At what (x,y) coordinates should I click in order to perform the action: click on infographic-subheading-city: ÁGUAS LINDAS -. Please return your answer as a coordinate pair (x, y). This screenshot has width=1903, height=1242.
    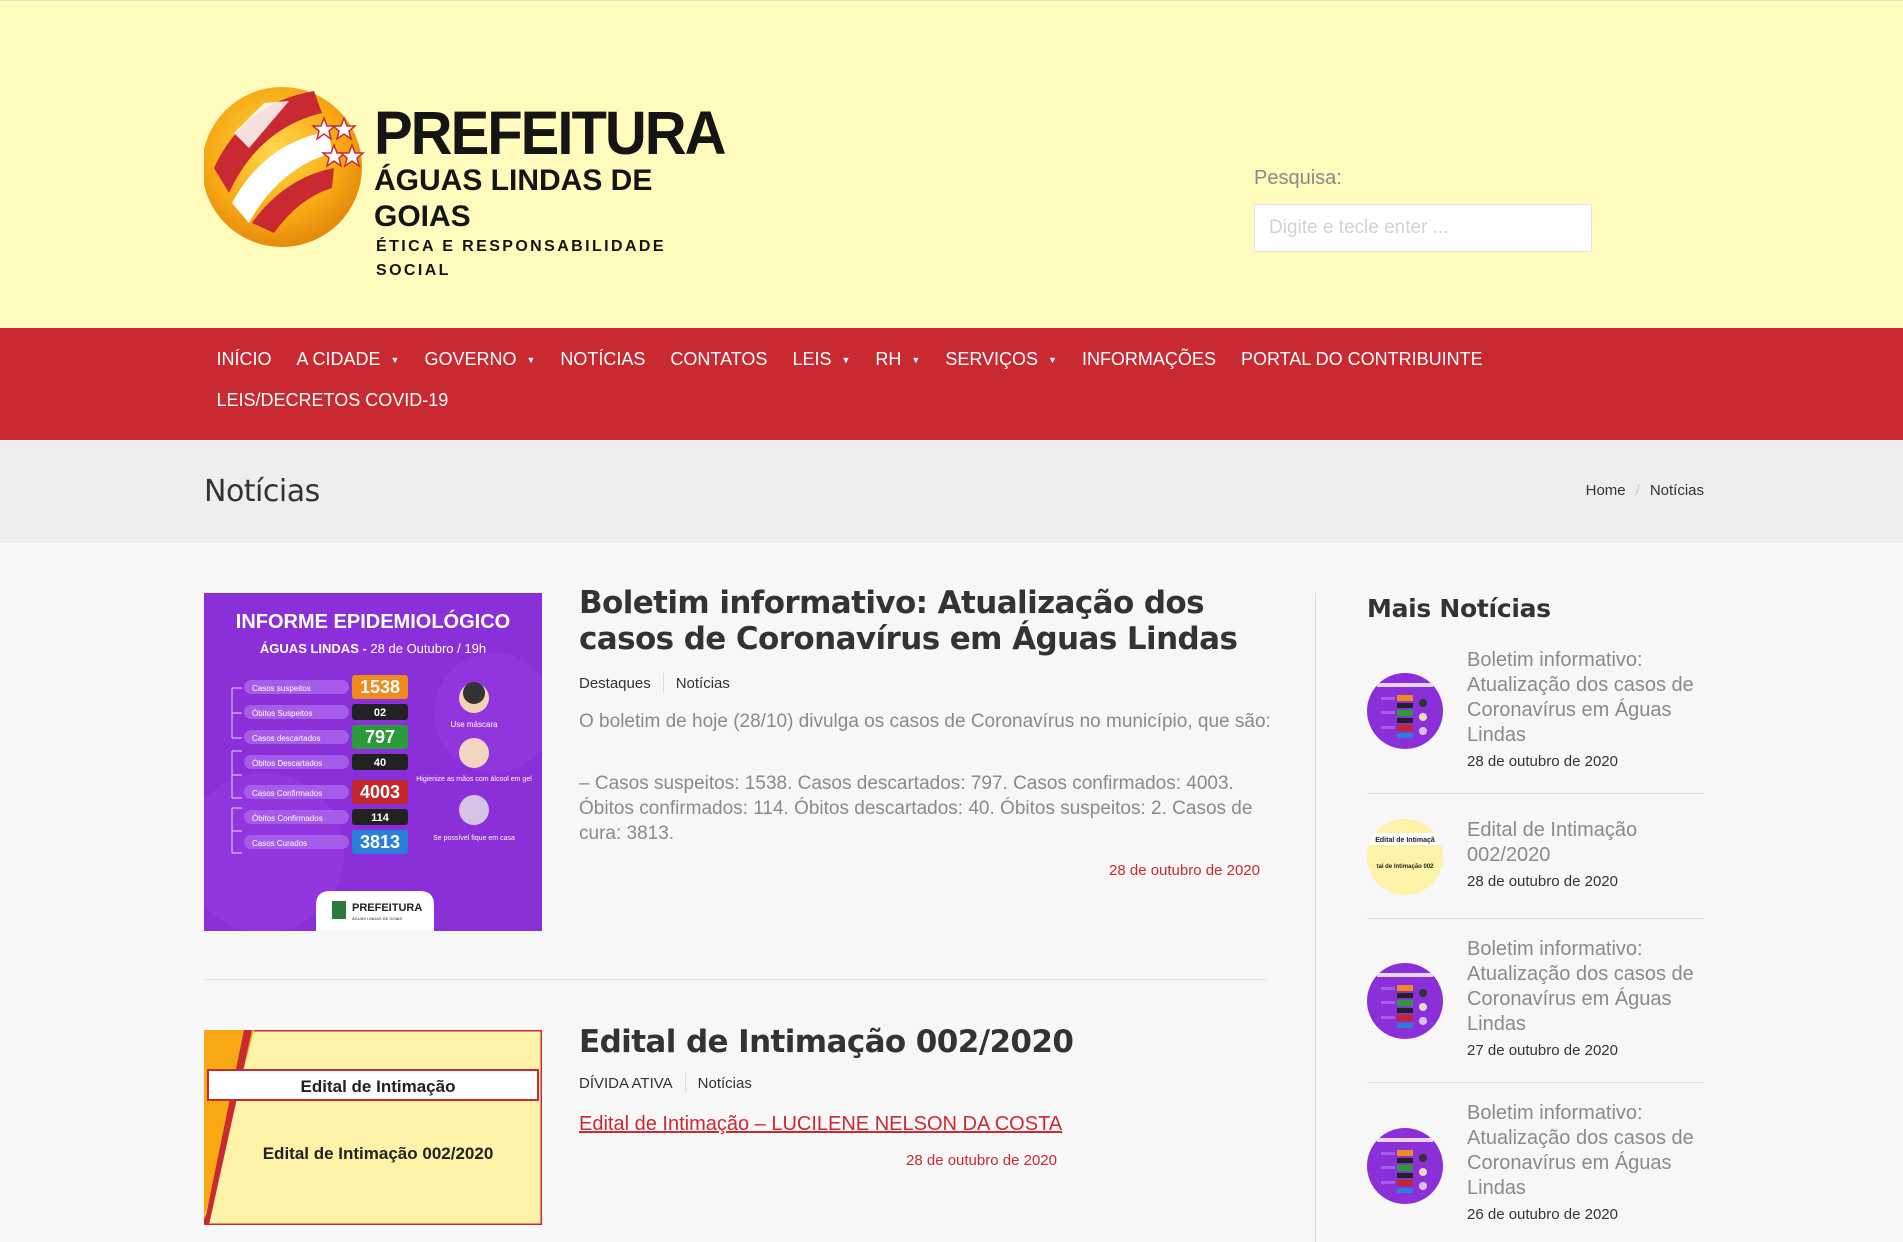
    Looking at the image, I should click on (313, 648).